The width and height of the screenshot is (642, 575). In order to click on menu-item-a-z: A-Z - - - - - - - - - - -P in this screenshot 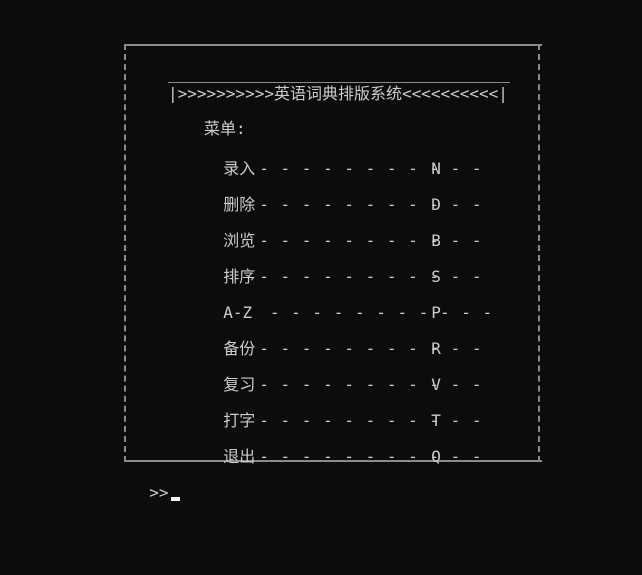, I will do `click(348, 301)`.